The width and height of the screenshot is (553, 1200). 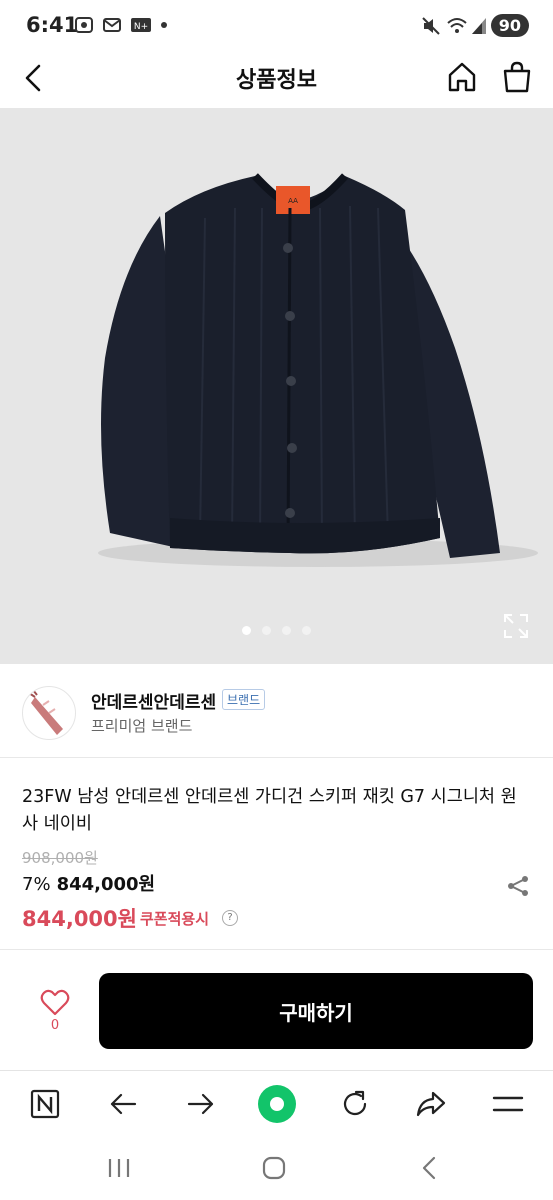 What do you see at coordinates (79, 919) in the screenshot?
I see `coupon-price: 844,000원` at bounding box center [79, 919].